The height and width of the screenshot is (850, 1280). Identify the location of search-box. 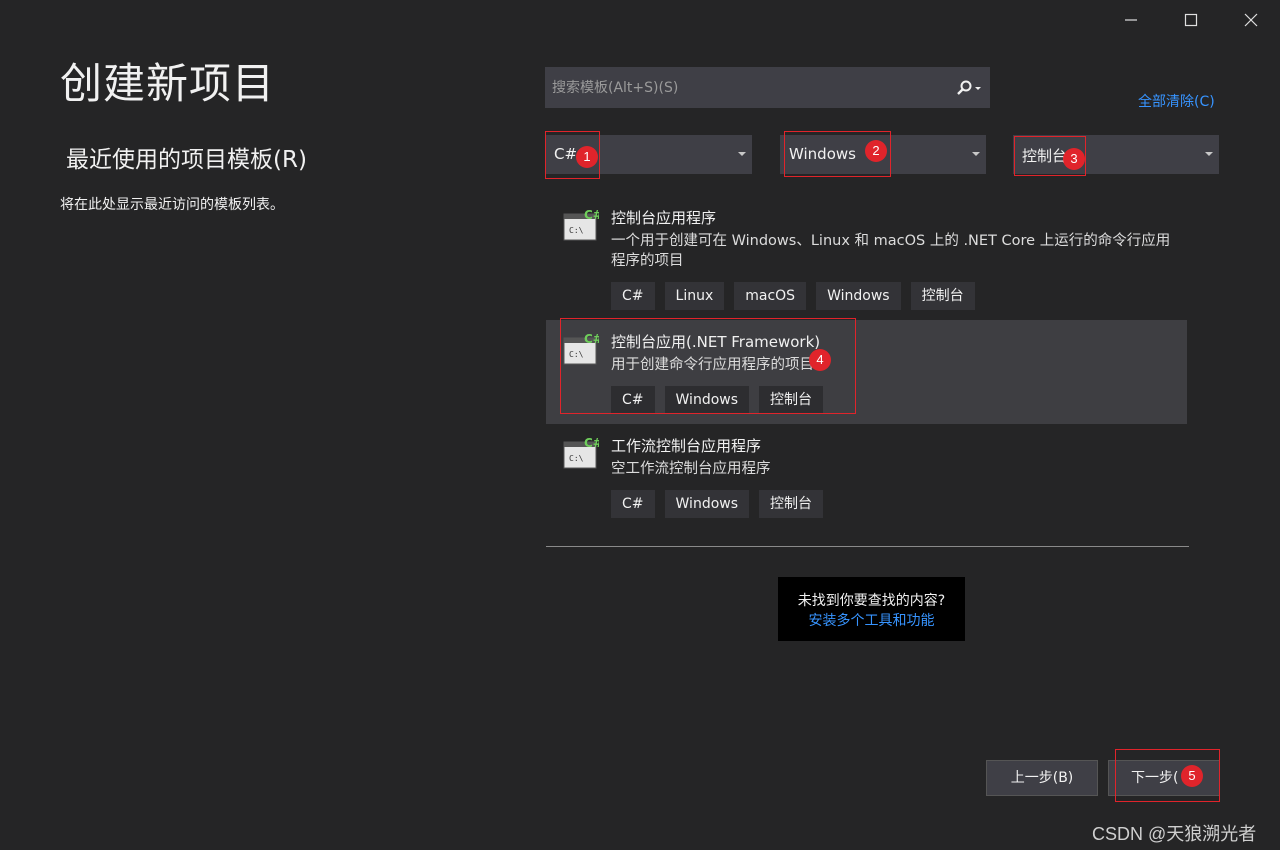
(767, 87).